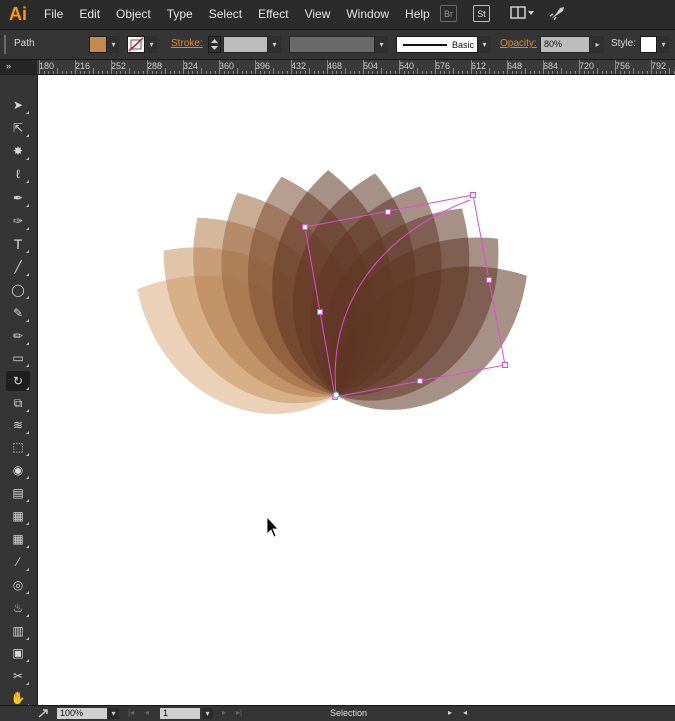 The width and height of the screenshot is (675, 721). I want to click on stock-button: St, so click(481, 13).